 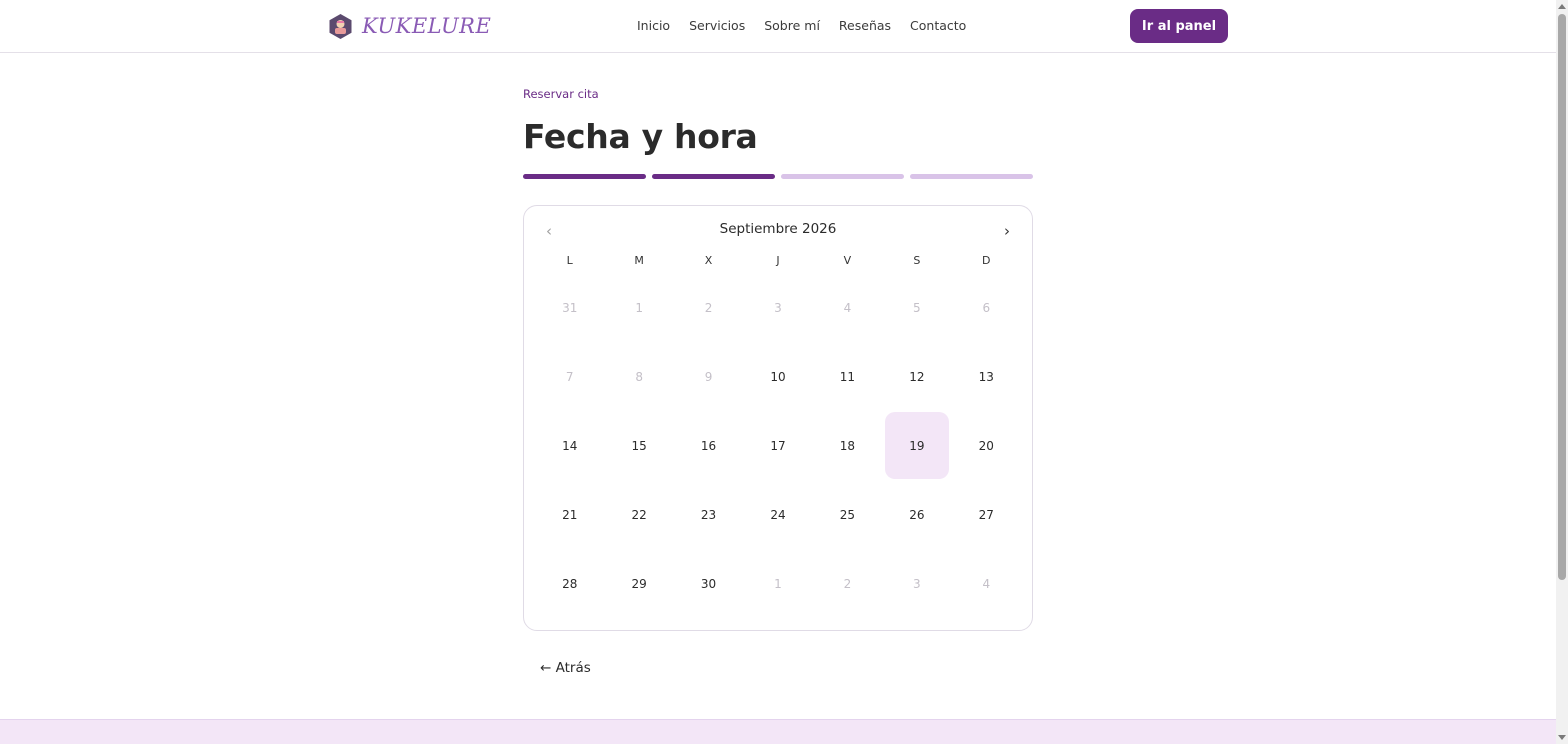 I want to click on calendar-day: 22, so click(x=638, y=514).